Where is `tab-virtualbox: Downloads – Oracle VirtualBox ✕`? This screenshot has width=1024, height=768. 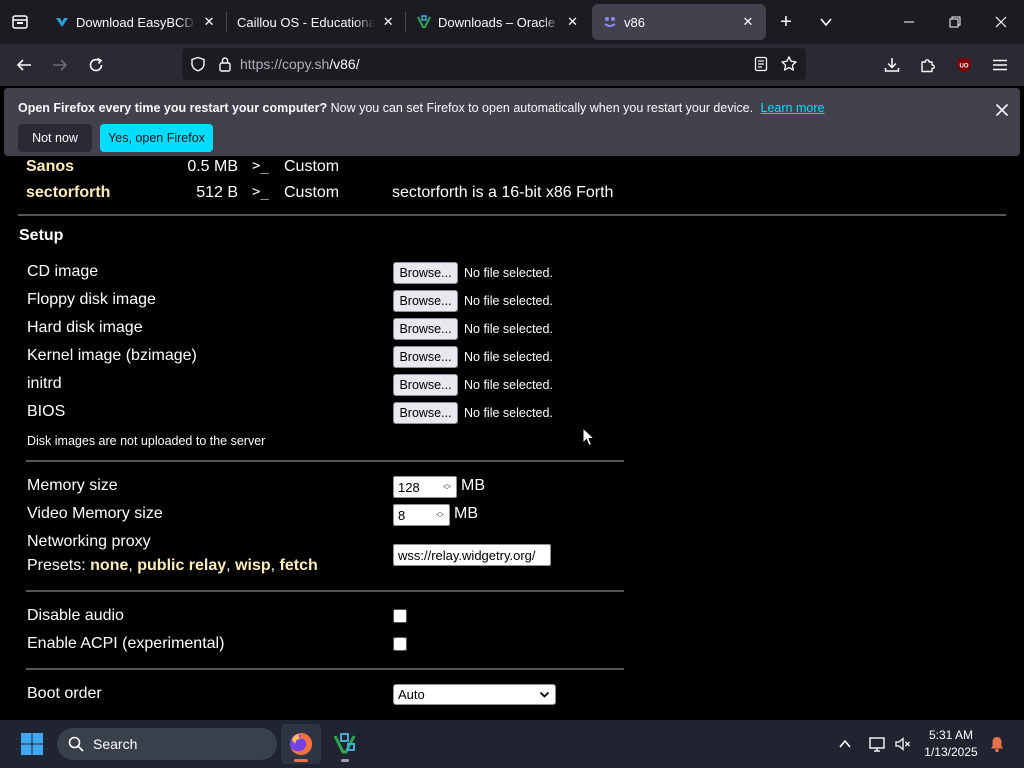
tab-virtualbox: Downloads – Oracle VirtualBox ✕ is located at coordinates (497, 22).